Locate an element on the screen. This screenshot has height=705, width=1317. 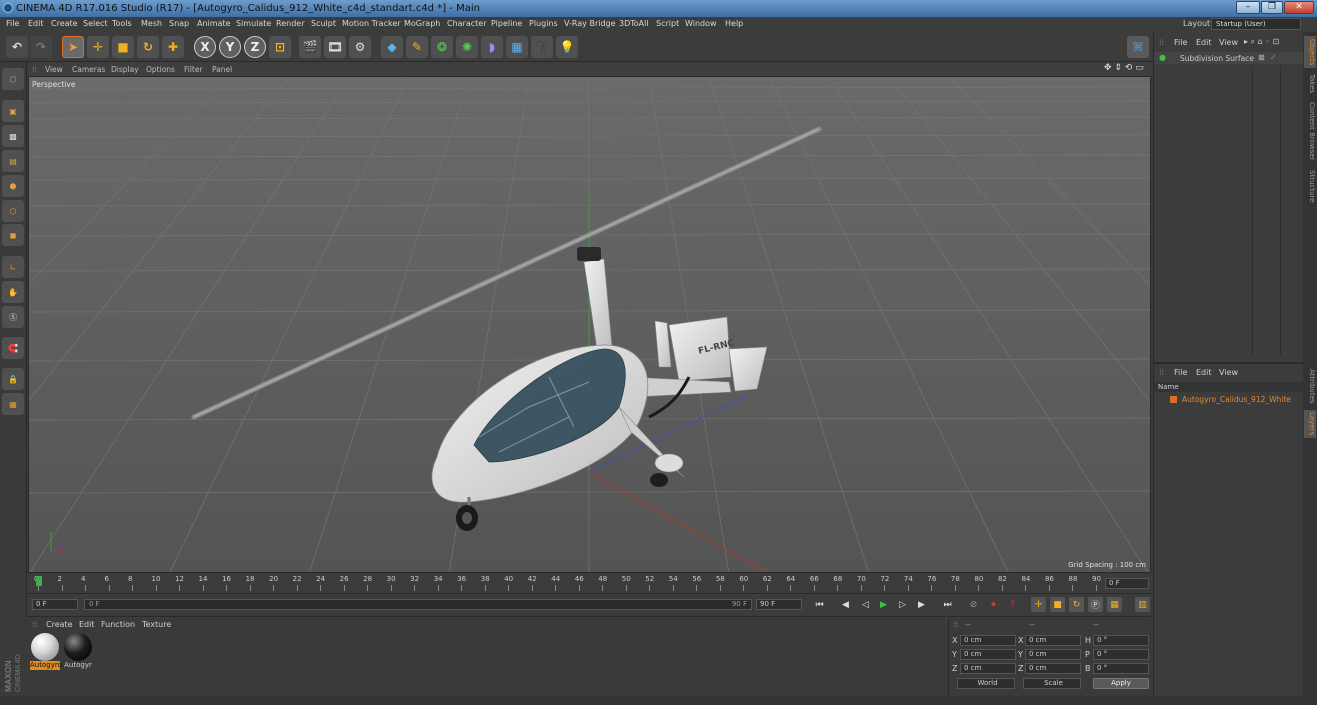
menu-animate: Animate is located at coordinates (214, 23).